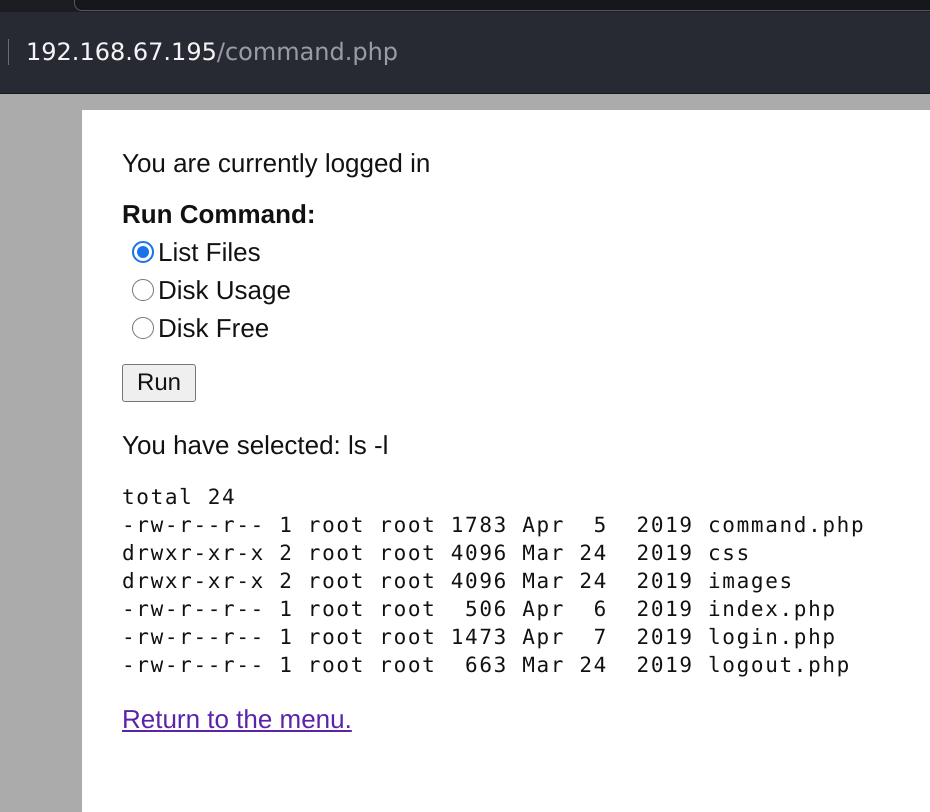 The width and height of the screenshot is (930, 812). What do you see at coordinates (307, 52) in the screenshot?
I see `url-path: /command.php` at bounding box center [307, 52].